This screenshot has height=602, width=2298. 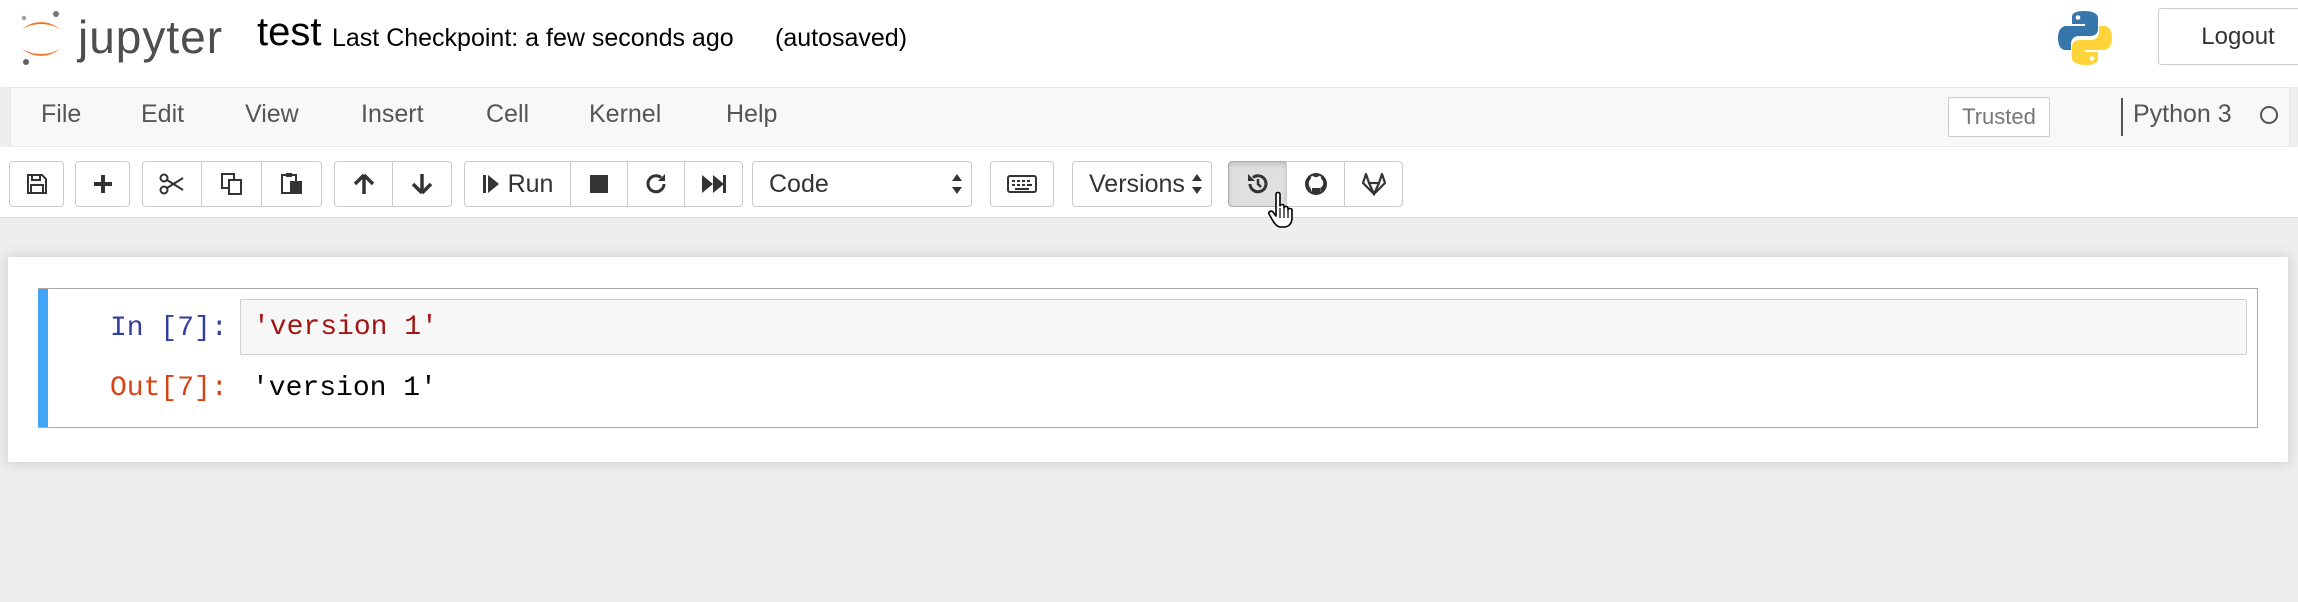 I want to click on copy-icon, so click(x=231, y=184).